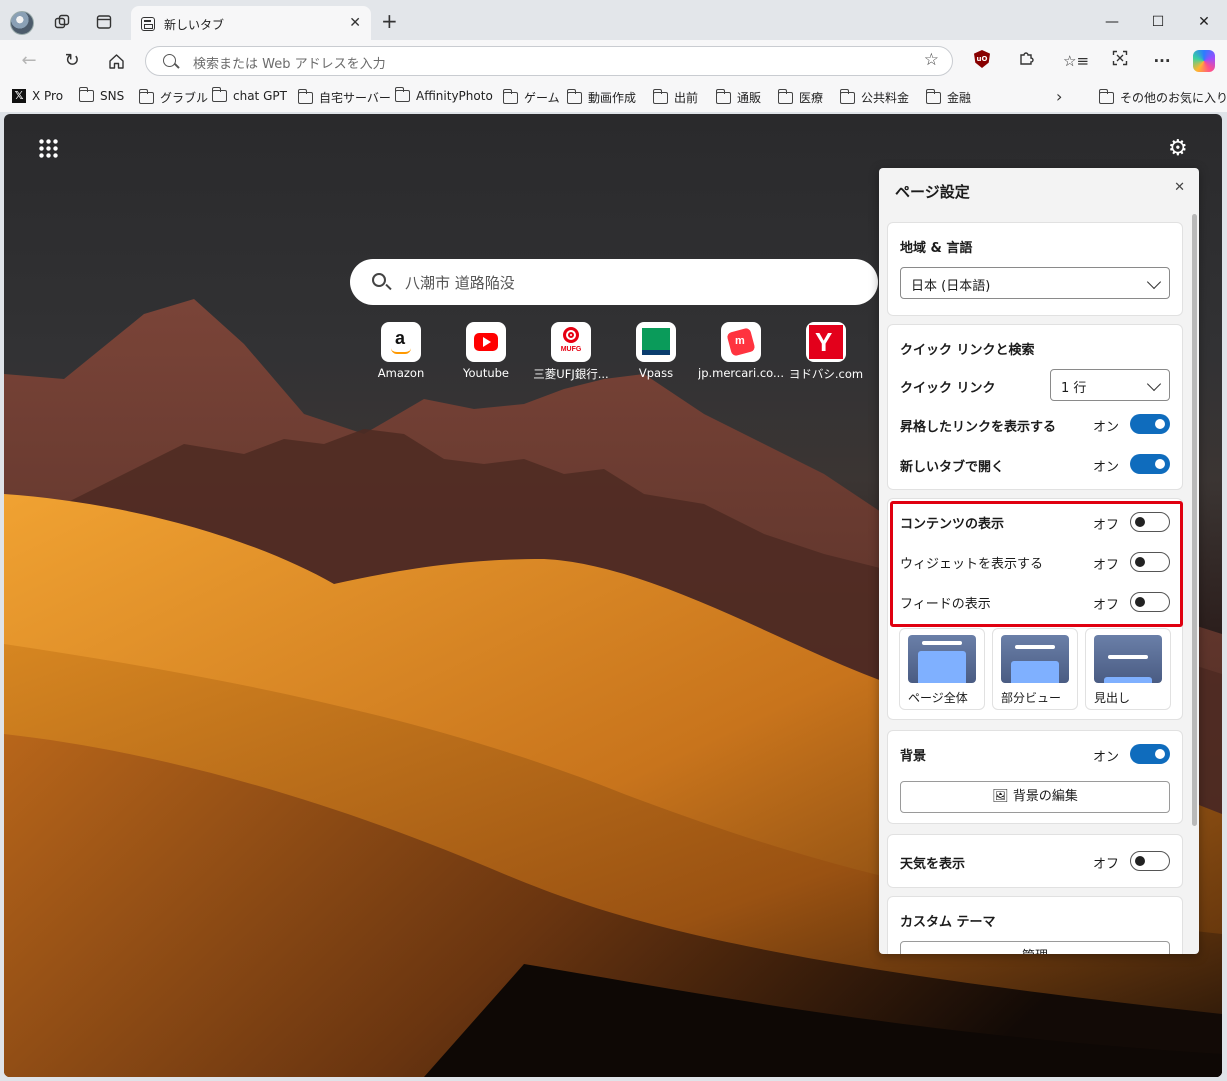  Describe the element at coordinates (1150, 464) in the screenshot. I see `open-in-new-tab-toggle` at that location.